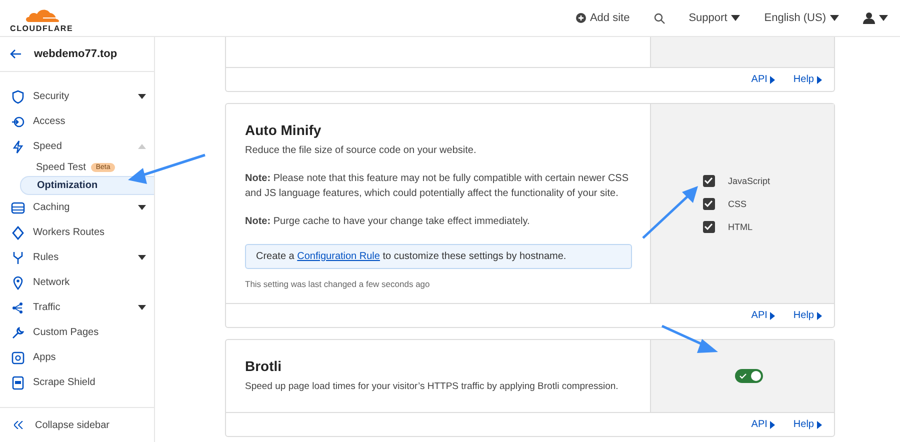  Describe the element at coordinates (16, 54) in the screenshot. I see `back-arrow-icon` at that location.